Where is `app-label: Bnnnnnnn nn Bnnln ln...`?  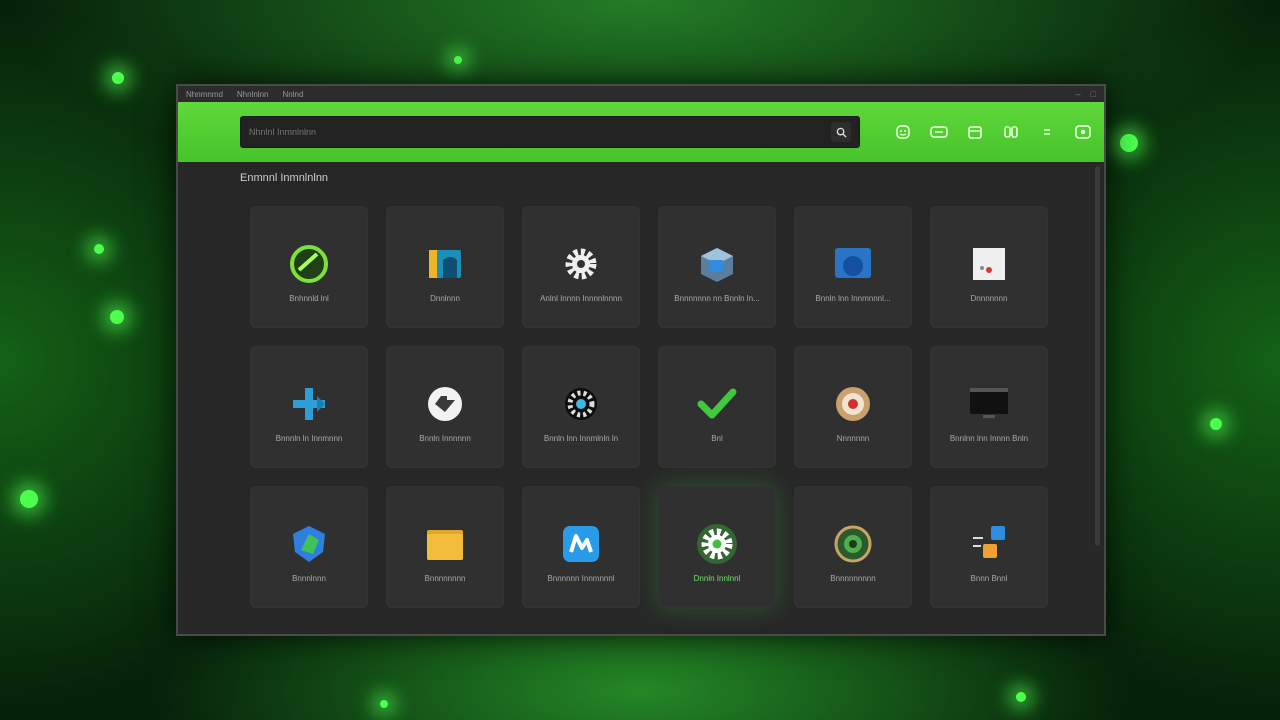 app-label: Bnnnnnnn nn Bnnln ln... is located at coordinates (717, 298).